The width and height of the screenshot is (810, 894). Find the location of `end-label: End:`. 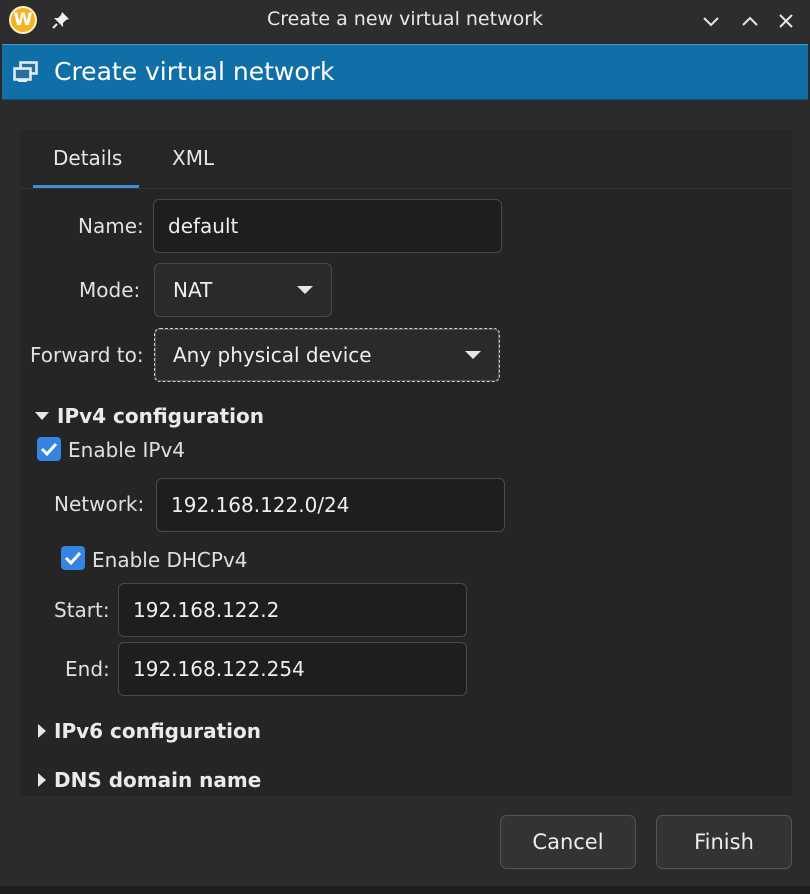

end-label: End: is located at coordinates (87, 669).